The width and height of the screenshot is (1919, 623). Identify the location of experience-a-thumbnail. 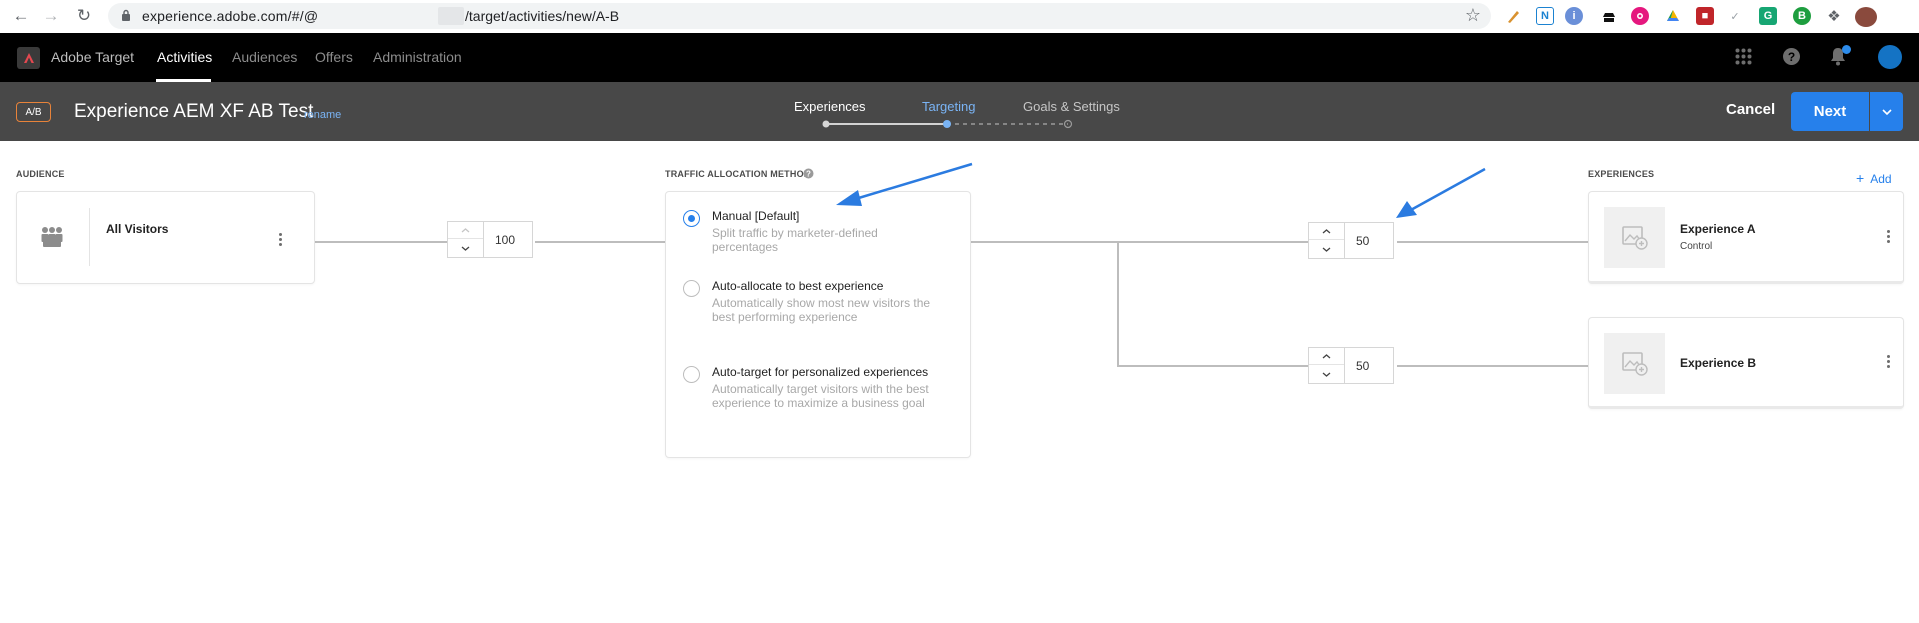
(1634, 237).